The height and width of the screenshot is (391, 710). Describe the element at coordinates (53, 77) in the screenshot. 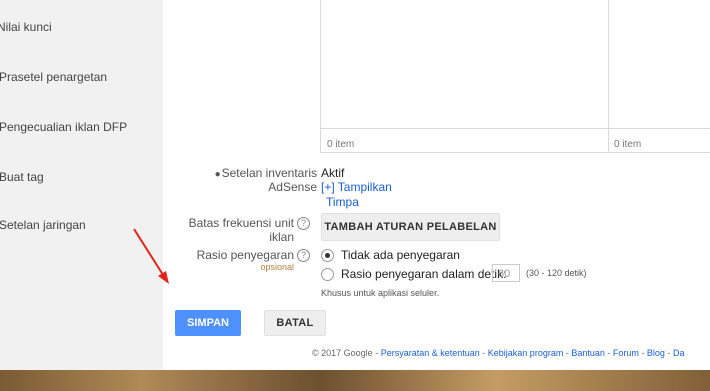

I see `sidebar-item-prasetel-penargetan: Prasetel penargetan` at that location.